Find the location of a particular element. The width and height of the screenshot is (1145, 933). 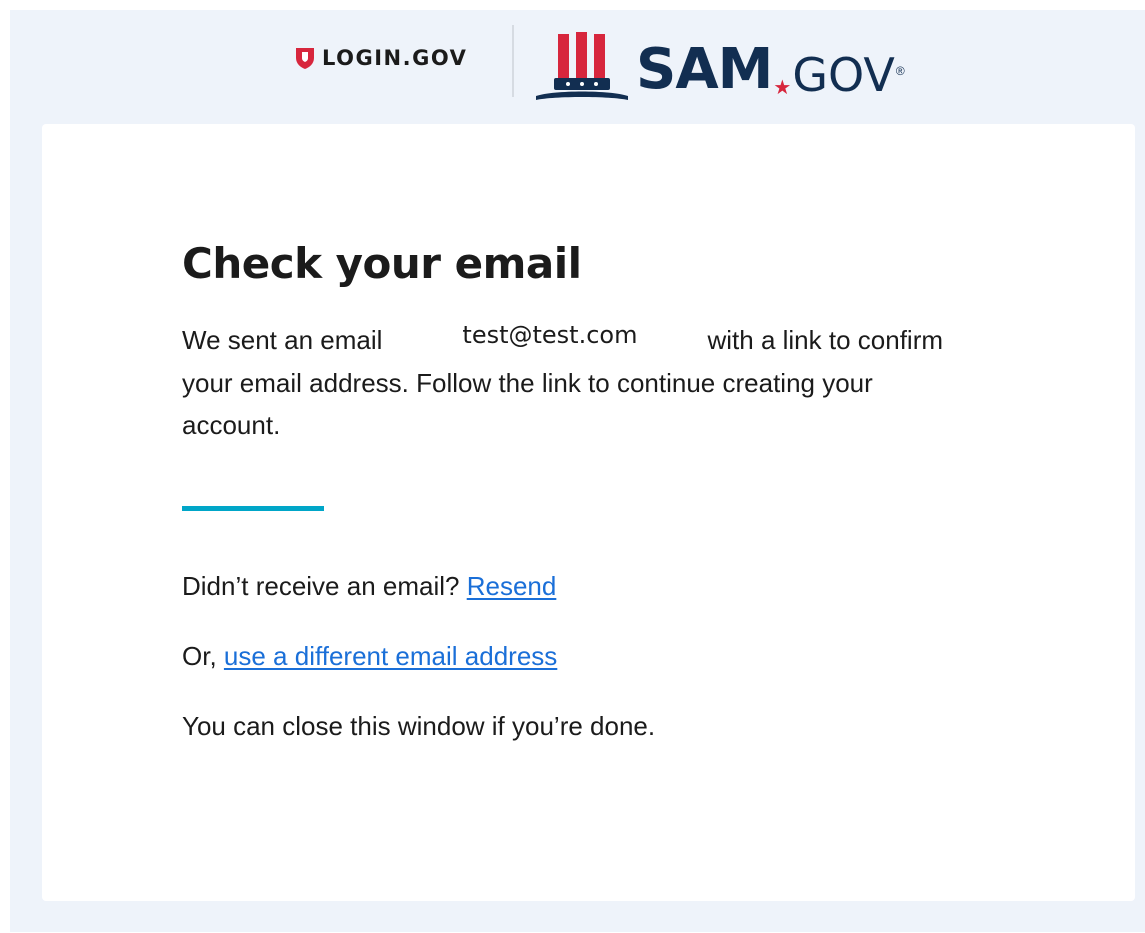

resend-prompt: Didn’t receive an email? is located at coordinates (321, 586).